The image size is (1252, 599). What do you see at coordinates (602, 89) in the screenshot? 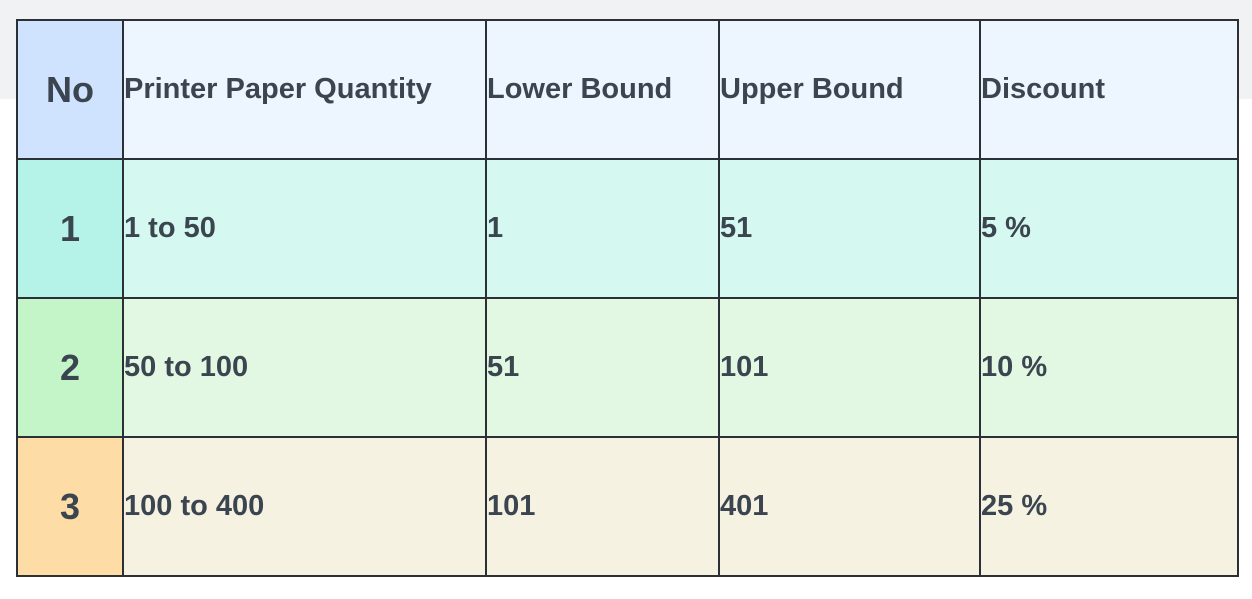
I see `header-lower-bound: Lower Bound` at bounding box center [602, 89].